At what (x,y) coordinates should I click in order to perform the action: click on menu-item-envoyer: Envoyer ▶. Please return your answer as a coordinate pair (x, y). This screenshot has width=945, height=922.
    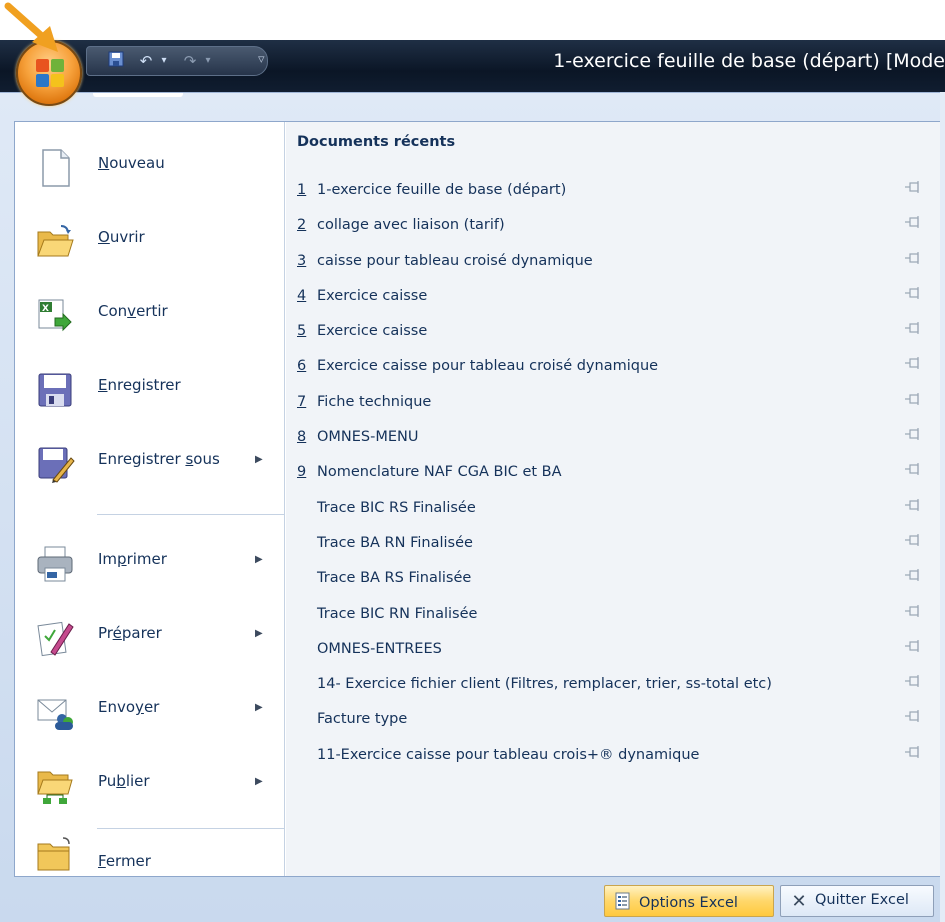
    Looking at the image, I should click on (150, 711).